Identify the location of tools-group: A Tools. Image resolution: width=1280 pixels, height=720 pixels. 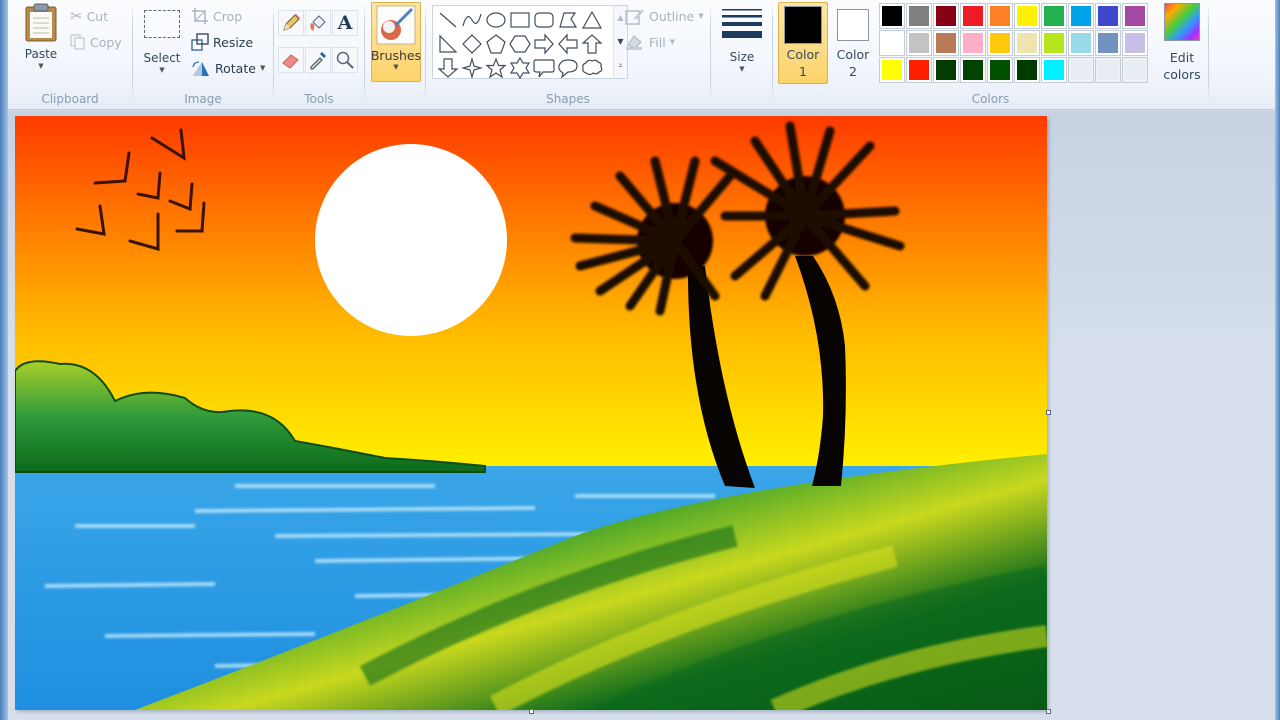
(319, 55).